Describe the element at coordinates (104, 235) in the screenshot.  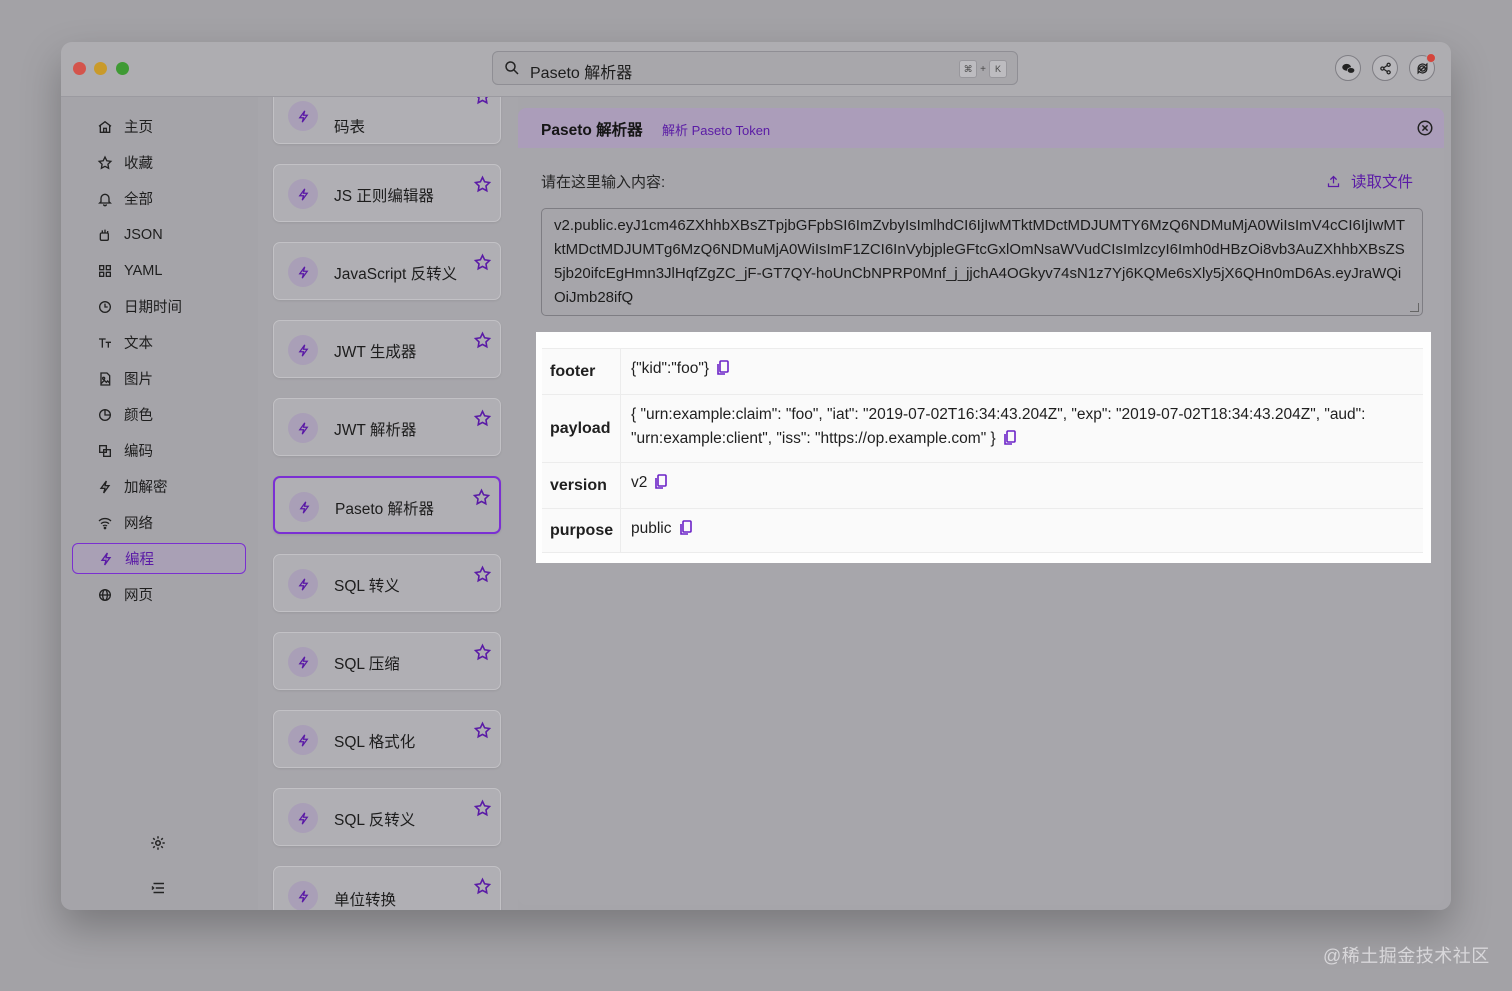
I see `json-icon` at that location.